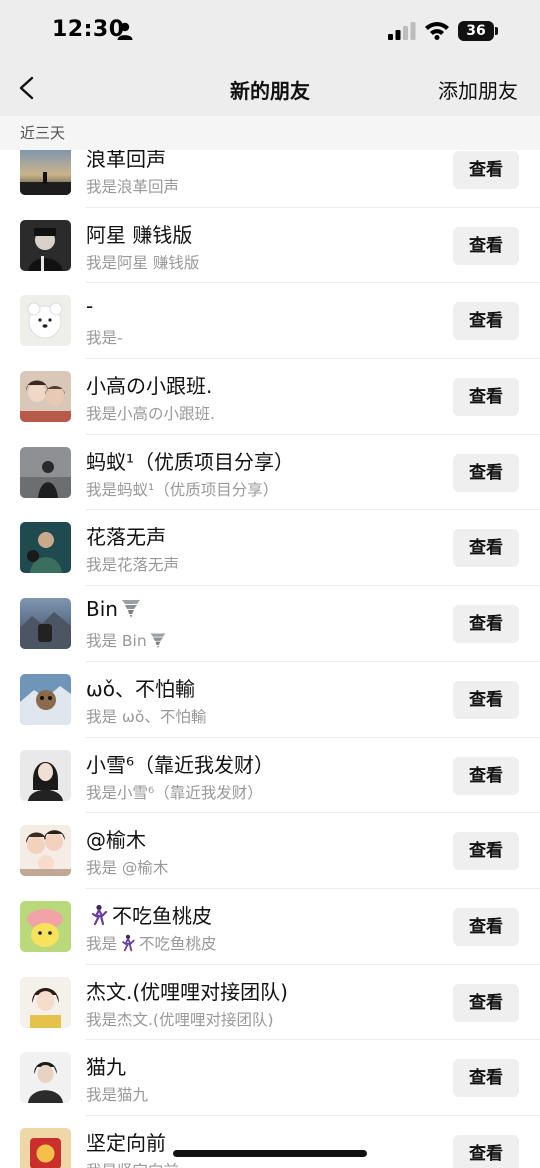 The image size is (540, 1168). Describe the element at coordinates (437, 31) in the screenshot. I see `wifi-icon` at that location.